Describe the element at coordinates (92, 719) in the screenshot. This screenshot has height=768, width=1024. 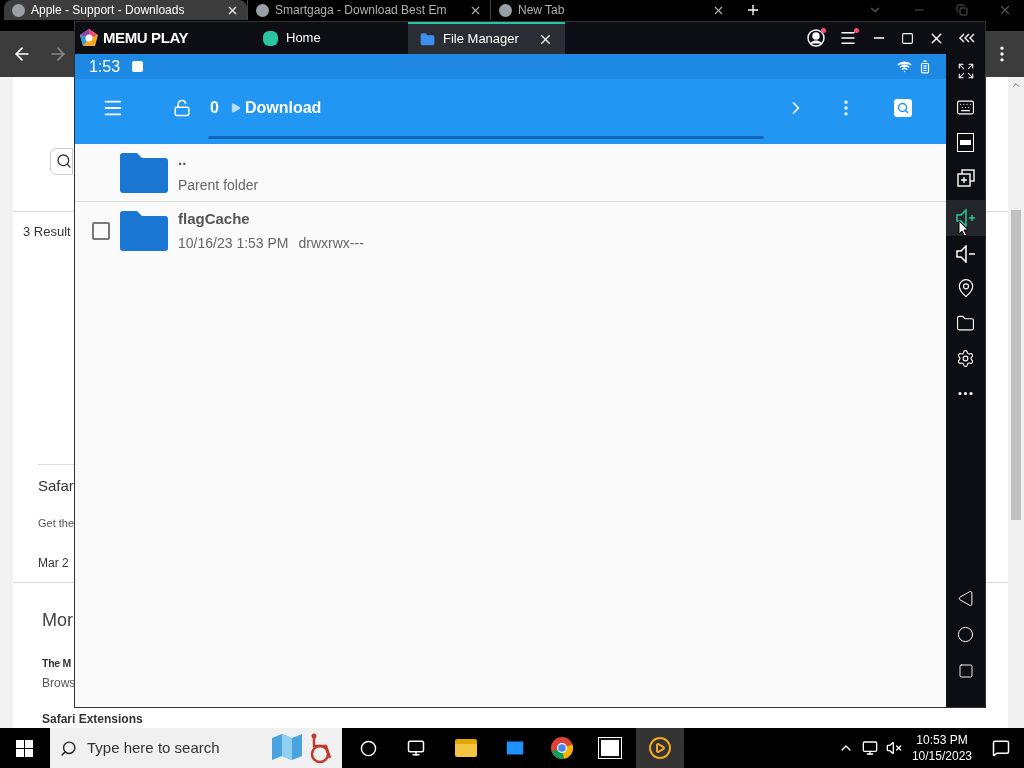
I see `link-title: Safari Extensions` at that location.